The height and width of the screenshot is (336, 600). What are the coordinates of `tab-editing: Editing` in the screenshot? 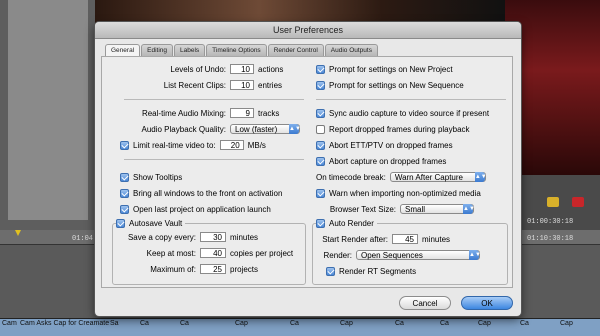 It's located at (157, 50).